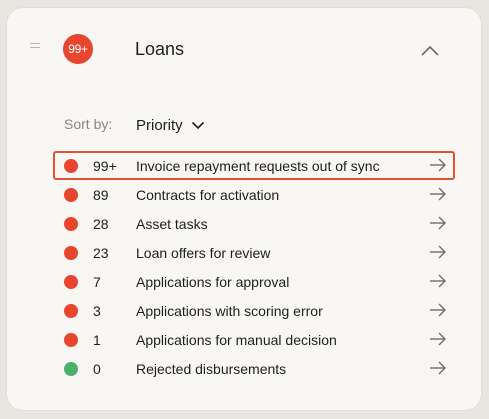 The width and height of the screenshot is (489, 419). Describe the element at coordinates (197, 125) in the screenshot. I see `chevron-down-icon` at that location.